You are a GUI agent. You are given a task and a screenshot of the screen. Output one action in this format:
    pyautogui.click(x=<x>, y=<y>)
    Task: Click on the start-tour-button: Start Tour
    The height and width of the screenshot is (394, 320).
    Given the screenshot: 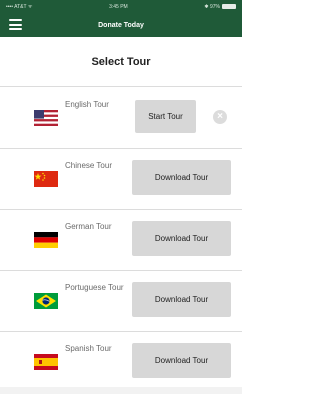 What is the action you would take?
    pyautogui.click(x=165, y=116)
    